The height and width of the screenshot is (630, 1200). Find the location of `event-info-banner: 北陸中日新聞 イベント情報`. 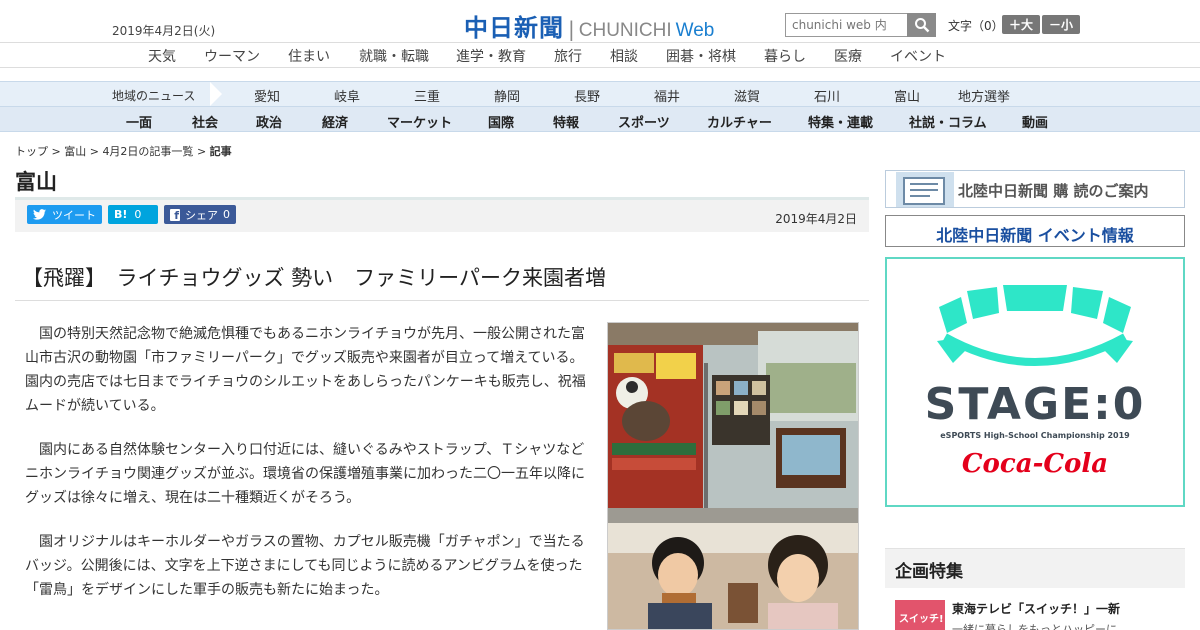

event-info-banner: 北陸中日新聞 イベント情報 is located at coordinates (1035, 231).